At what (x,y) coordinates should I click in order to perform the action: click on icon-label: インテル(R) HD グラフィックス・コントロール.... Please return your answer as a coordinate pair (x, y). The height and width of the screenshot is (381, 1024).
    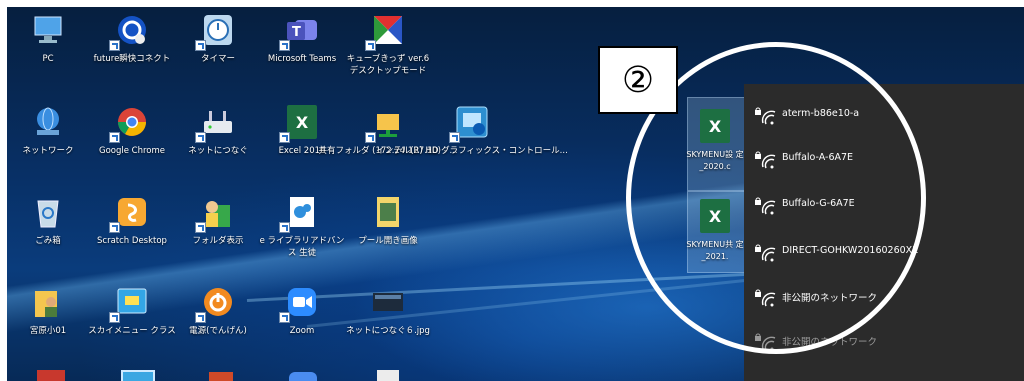
    Looking at the image, I should click on (472, 151).